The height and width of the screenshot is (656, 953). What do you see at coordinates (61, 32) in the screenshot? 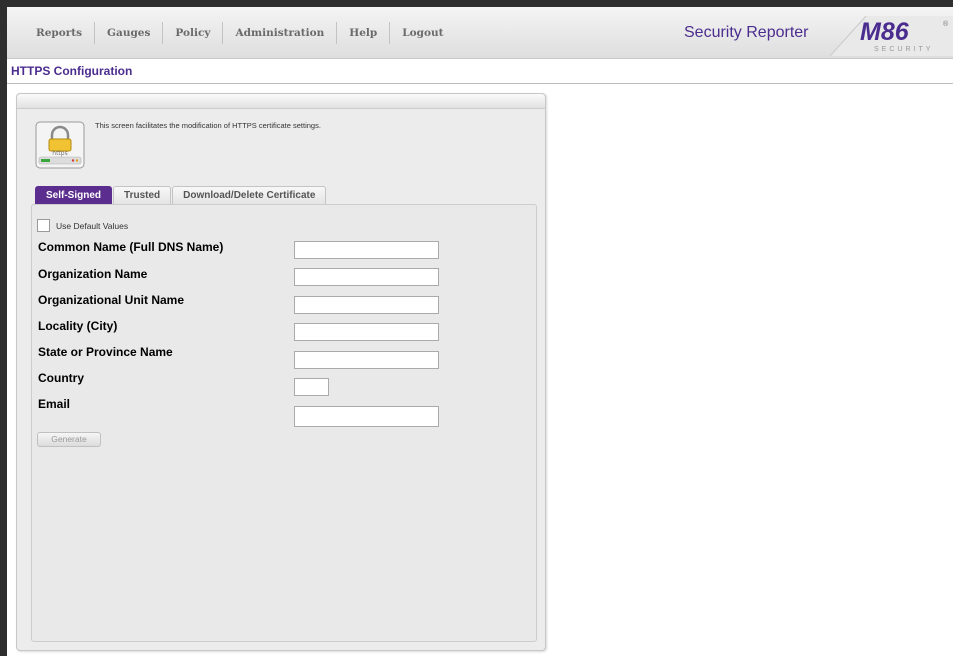
I see `nav-reports: Reports` at bounding box center [61, 32].